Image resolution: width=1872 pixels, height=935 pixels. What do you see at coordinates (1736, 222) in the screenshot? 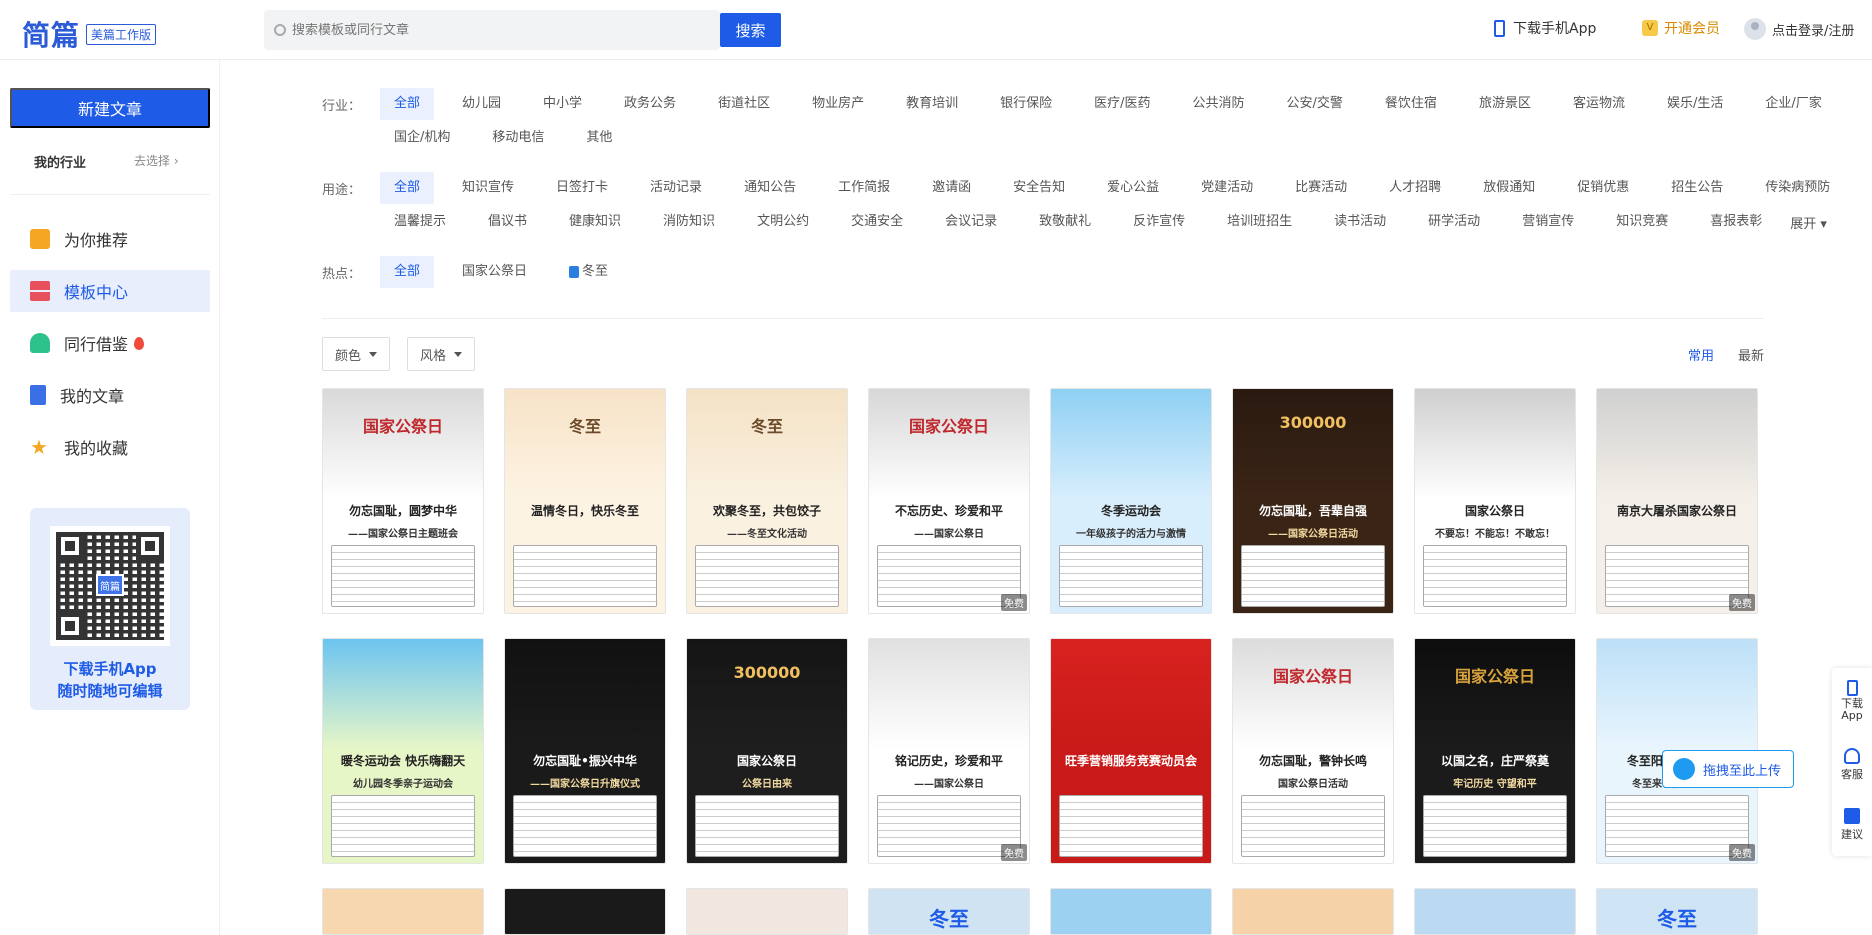
I see `usage-tag: 喜报表彰` at bounding box center [1736, 222].